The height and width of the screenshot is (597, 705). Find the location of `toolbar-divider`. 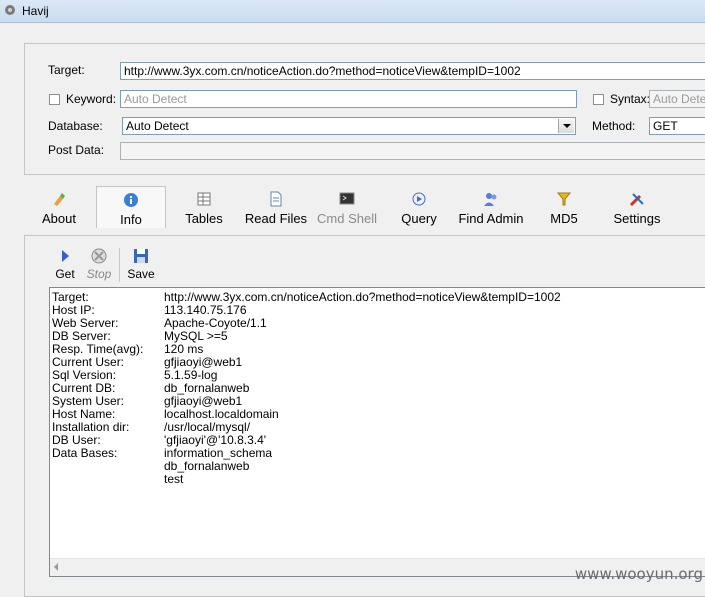

toolbar-divider is located at coordinates (119, 265).